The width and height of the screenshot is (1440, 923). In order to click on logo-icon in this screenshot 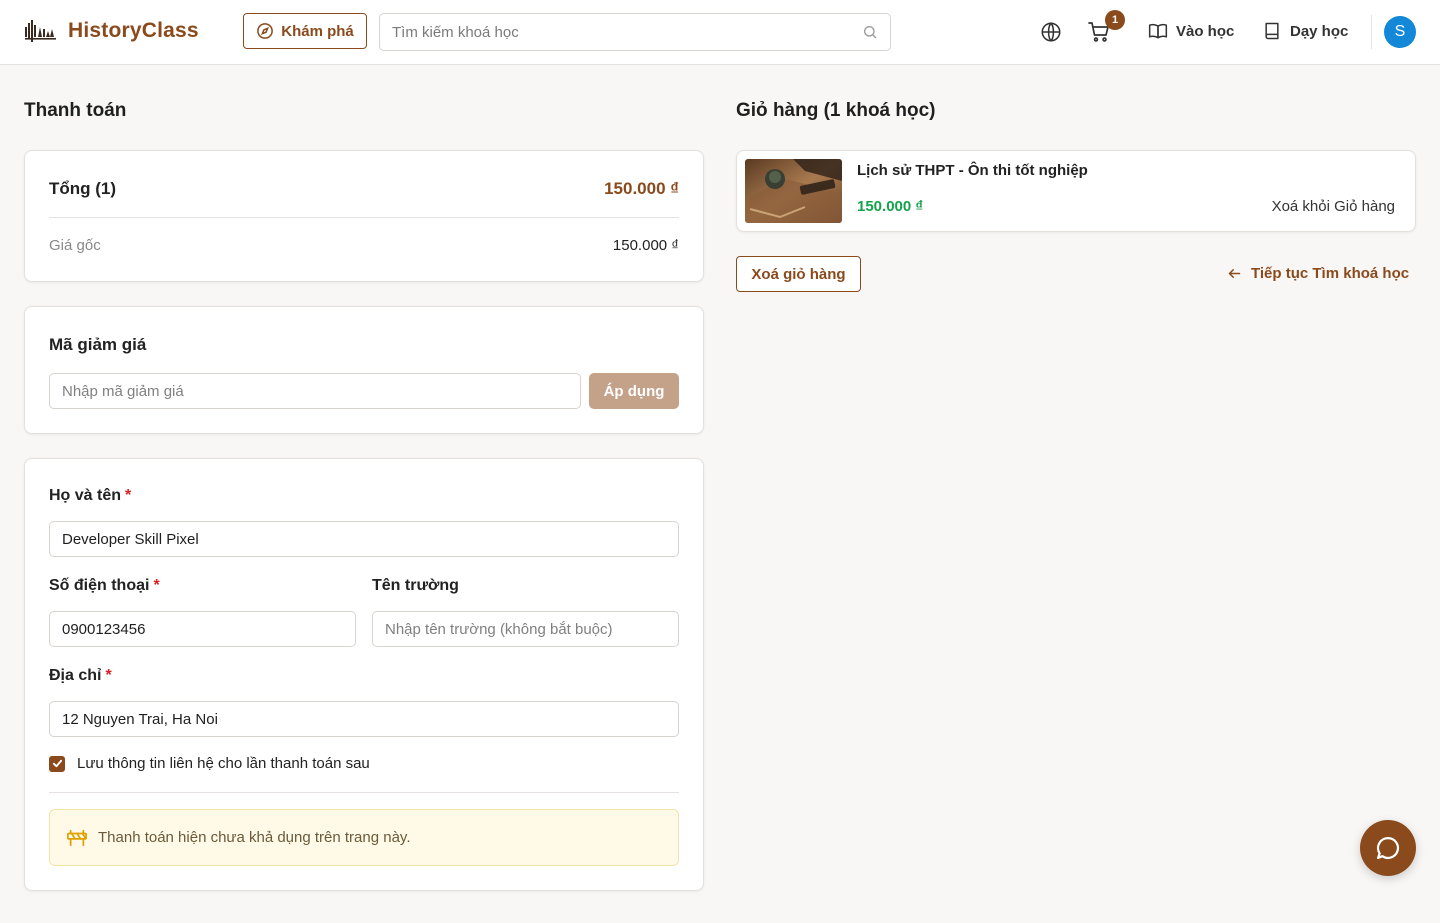, I will do `click(40, 31)`.